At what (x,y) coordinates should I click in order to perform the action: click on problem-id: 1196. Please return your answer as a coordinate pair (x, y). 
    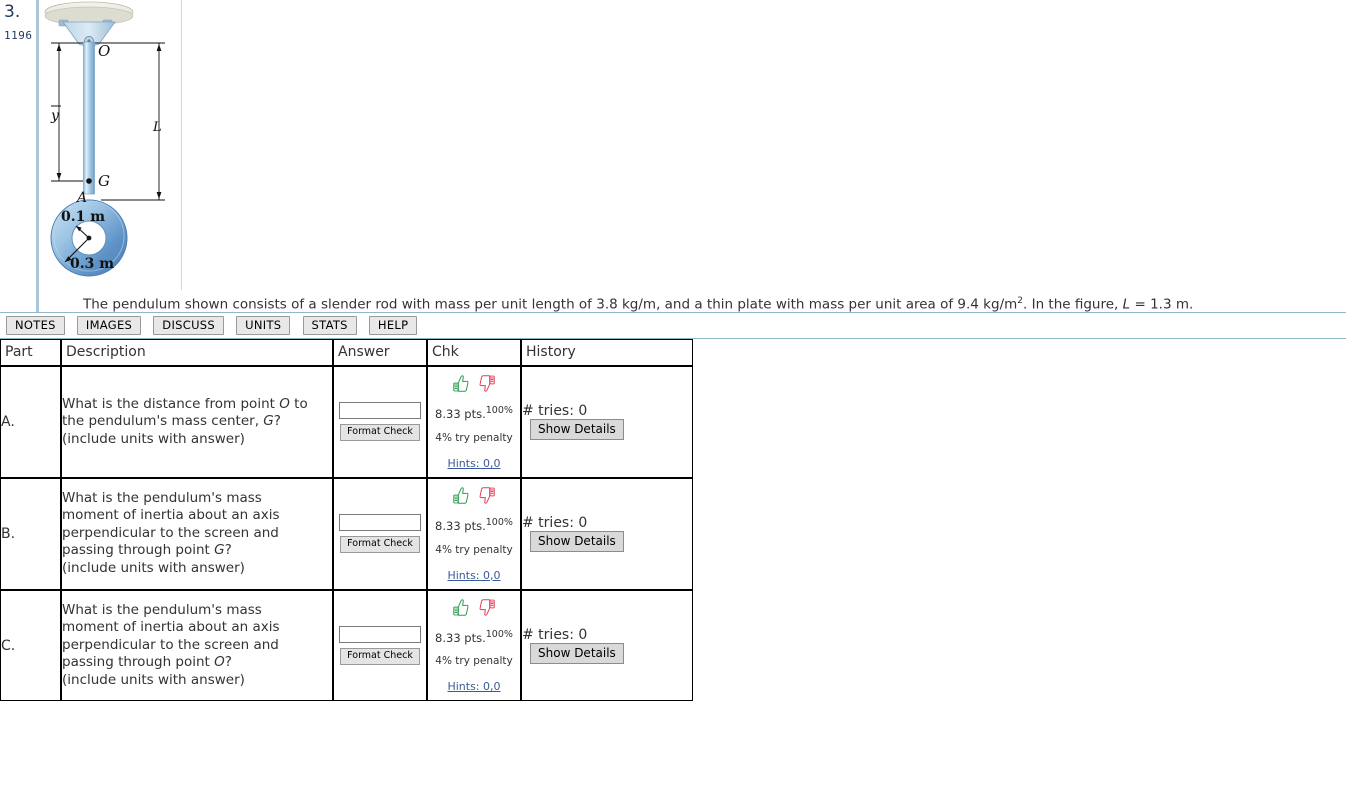
    Looking at the image, I should click on (18, 35).